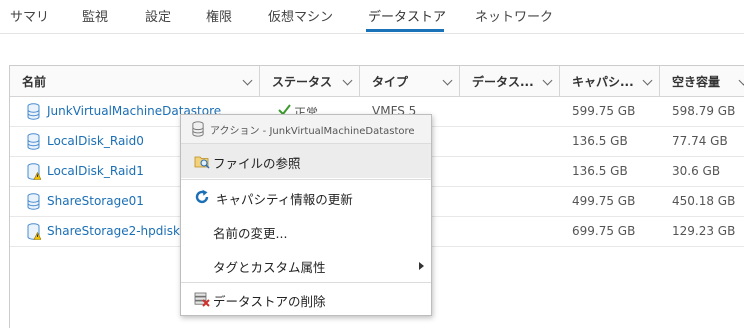  I want to click on tab-permissions: 権限, so click(219, 15).